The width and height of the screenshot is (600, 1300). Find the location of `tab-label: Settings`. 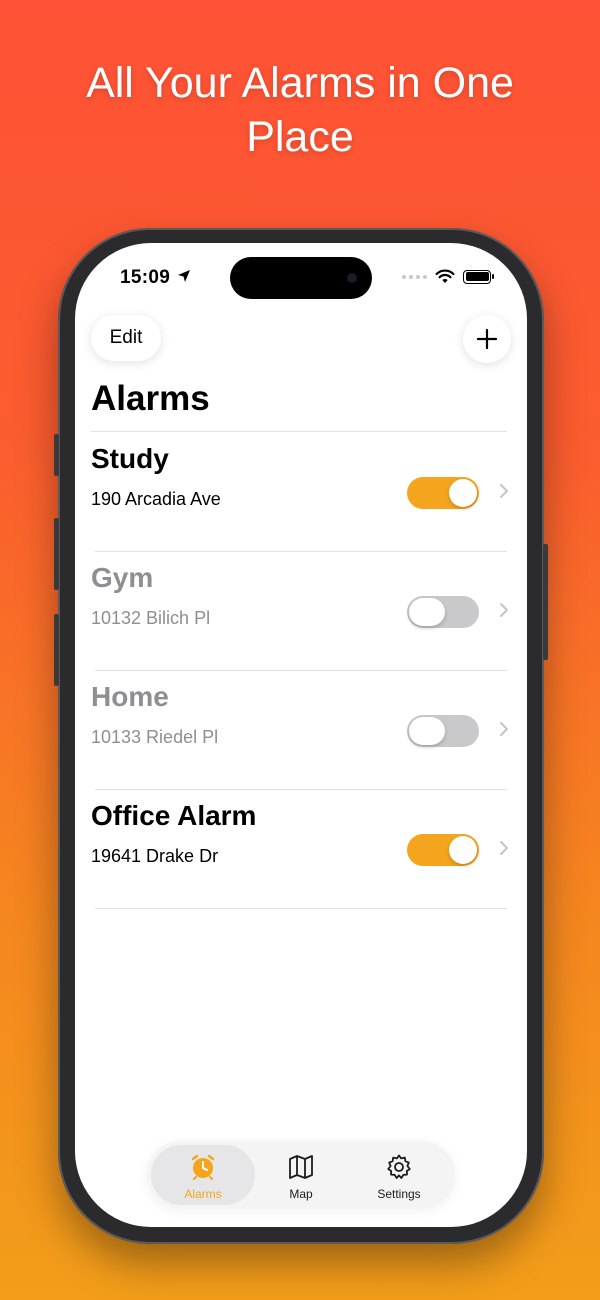

tab-label: Settings is located at coordinates (399, 1194).